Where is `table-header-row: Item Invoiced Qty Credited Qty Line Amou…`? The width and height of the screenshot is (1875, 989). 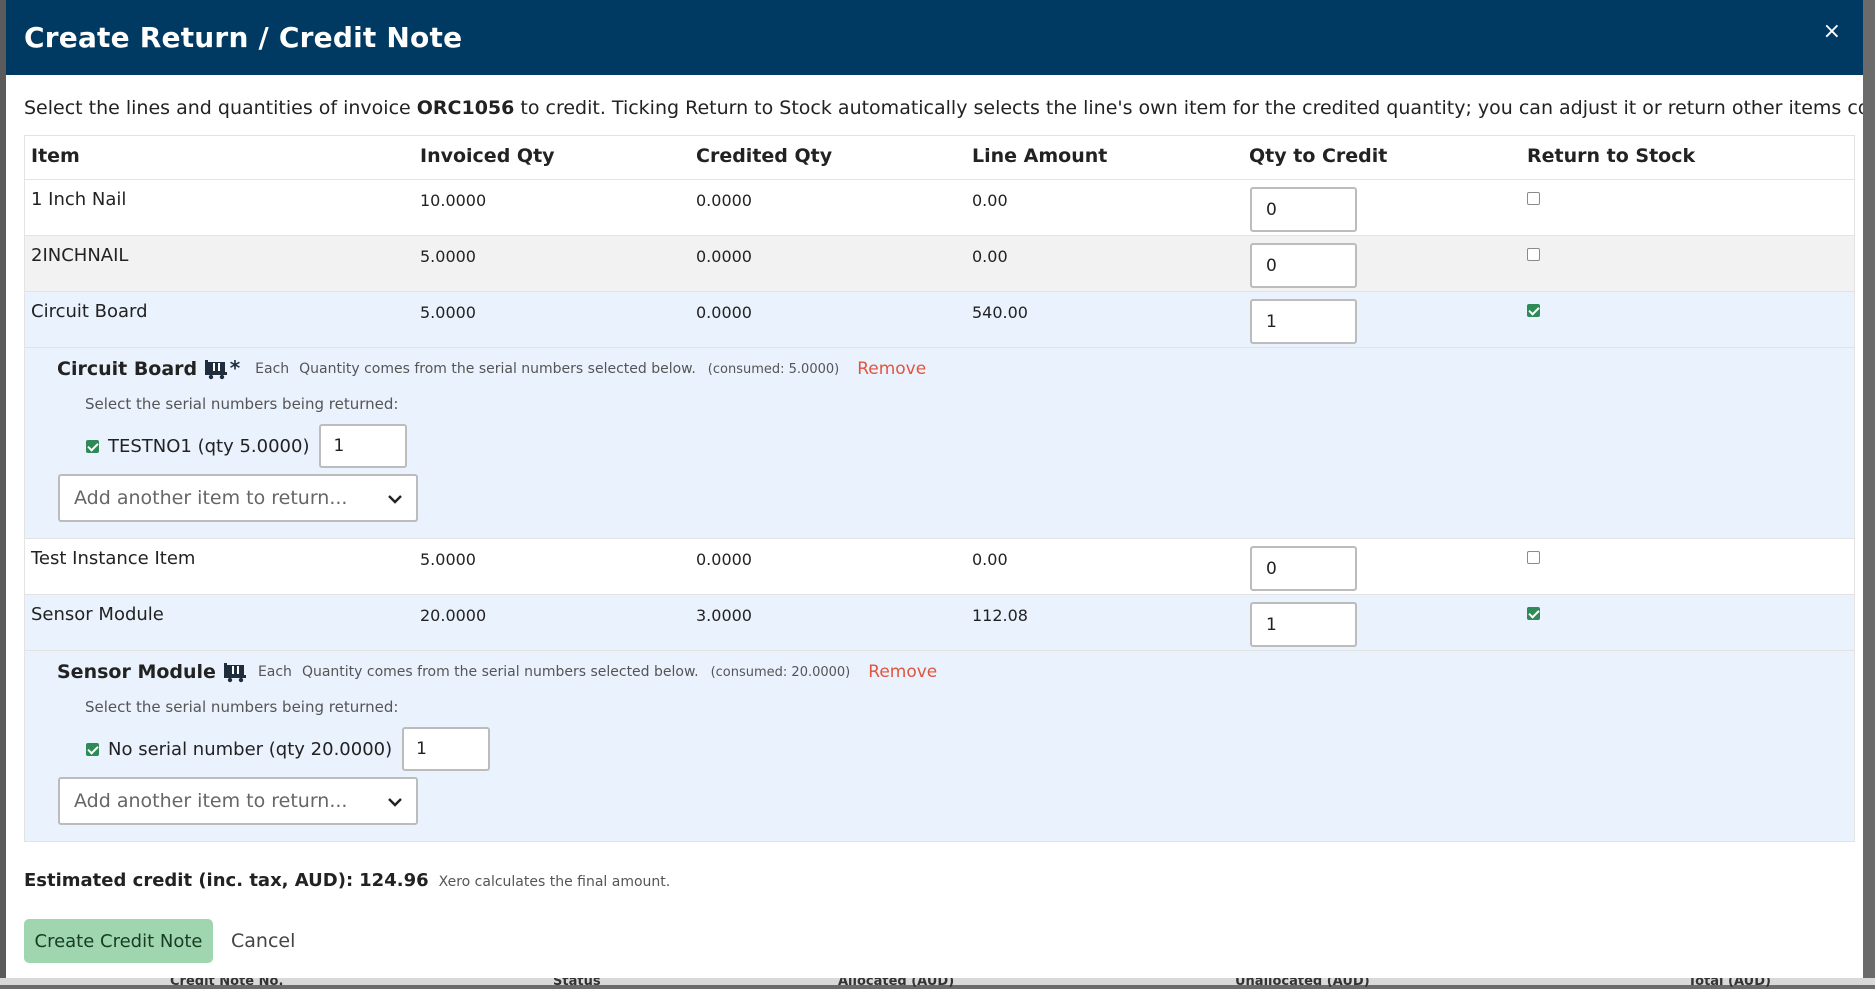 table-header-row: Item Invoiced Qty Credited Qty Line Amou… is located at coordinates (939, 157).